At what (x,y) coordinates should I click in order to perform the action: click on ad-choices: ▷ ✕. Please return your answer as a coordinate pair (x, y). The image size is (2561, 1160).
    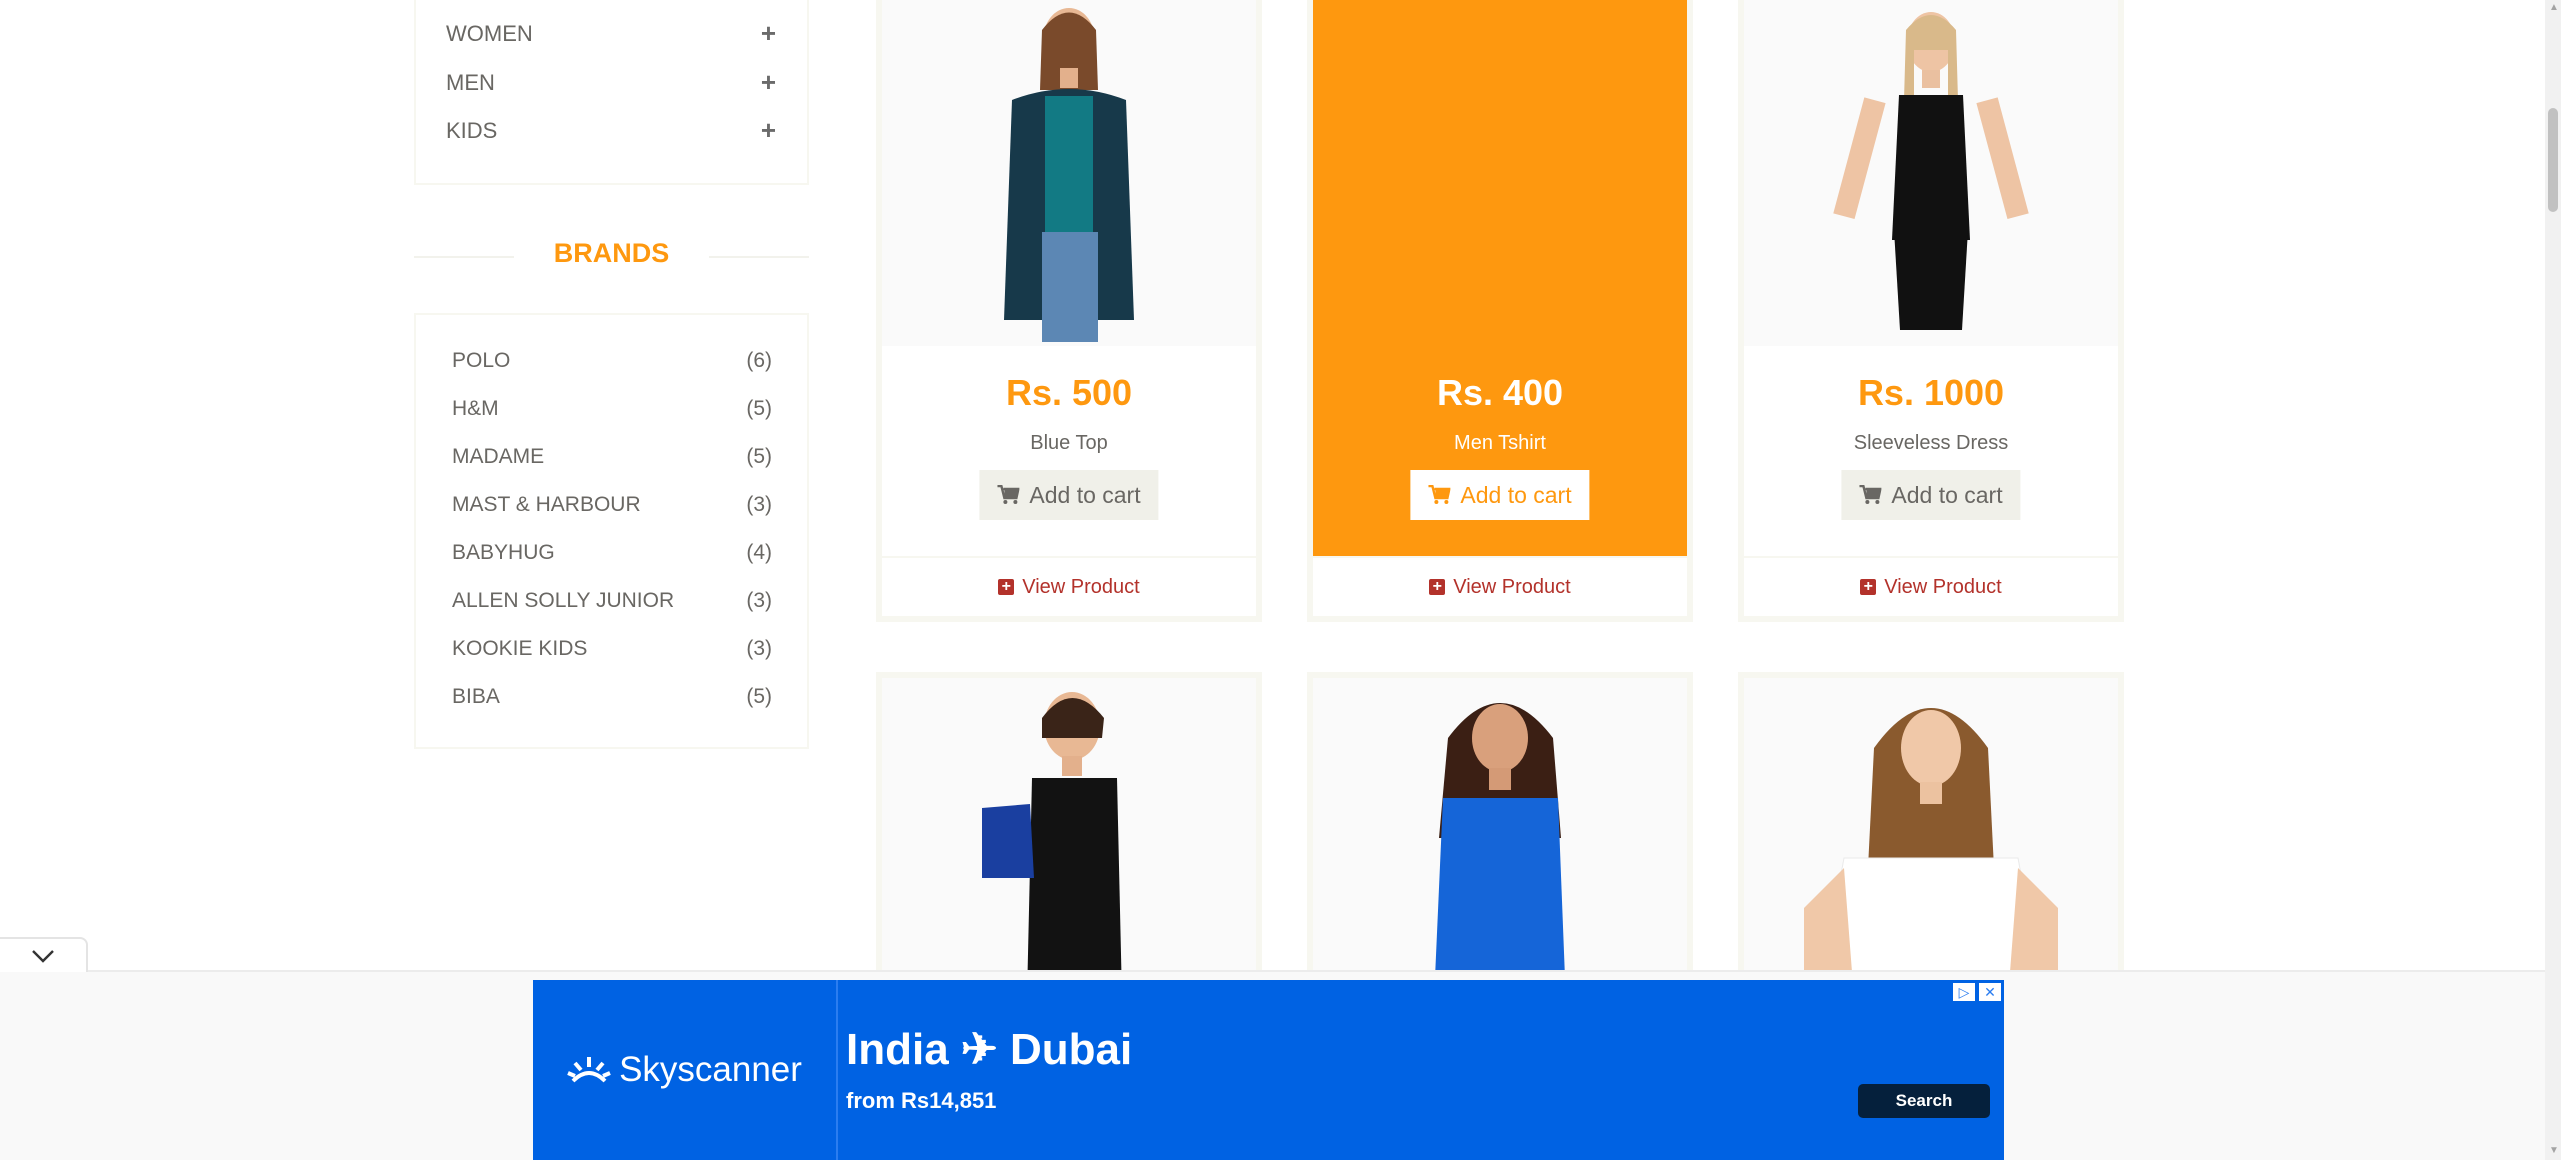
    Looking at the image, I should click on (1977, 992).